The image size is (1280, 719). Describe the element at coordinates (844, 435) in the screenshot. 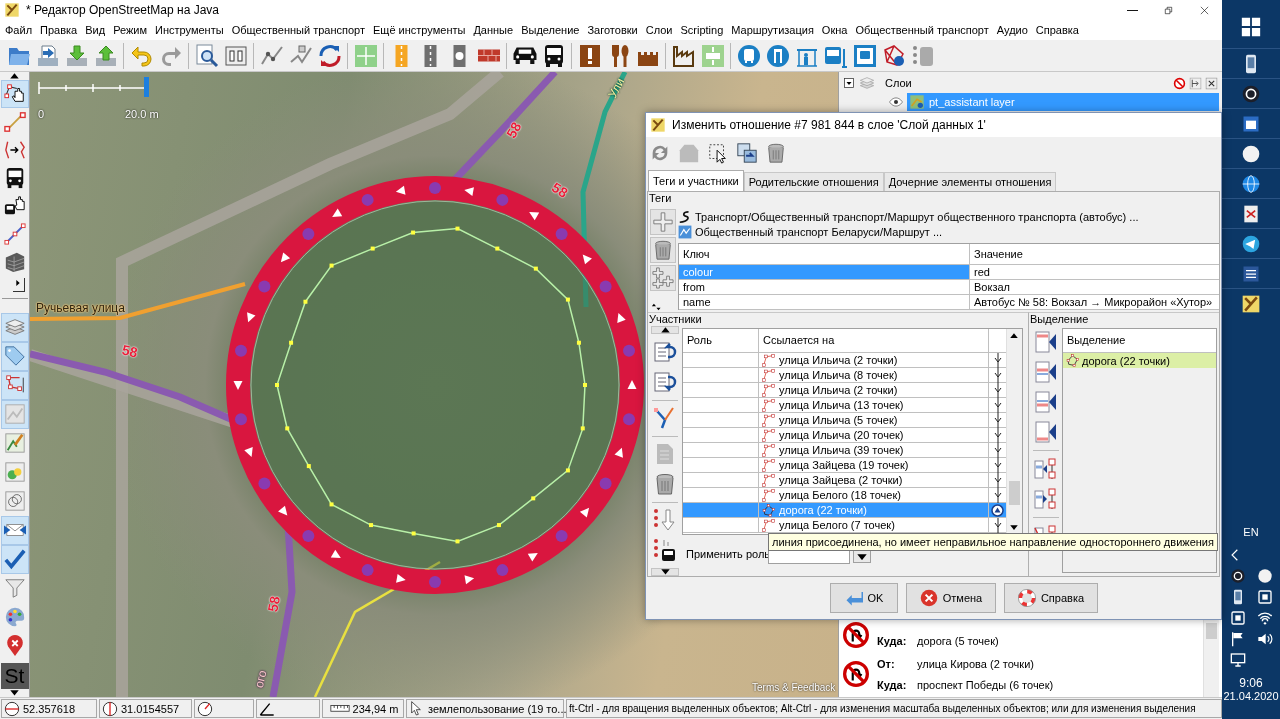

I see `member-row: улица Ильича (20 точек)` at that location.